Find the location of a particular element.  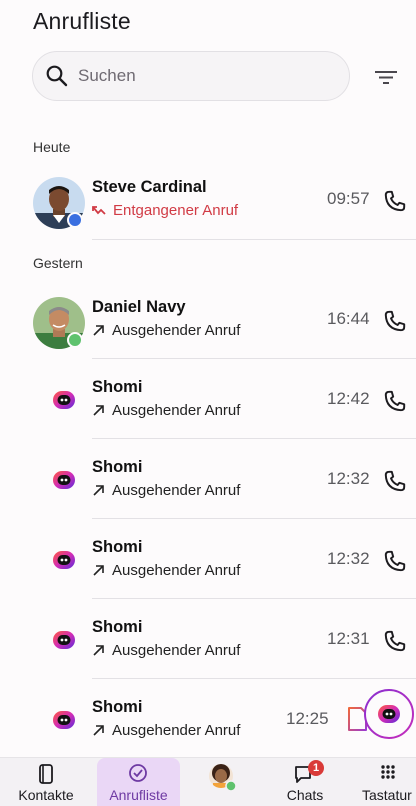

contact-name: Steve Cardinal is located at coordinates (149, 187).